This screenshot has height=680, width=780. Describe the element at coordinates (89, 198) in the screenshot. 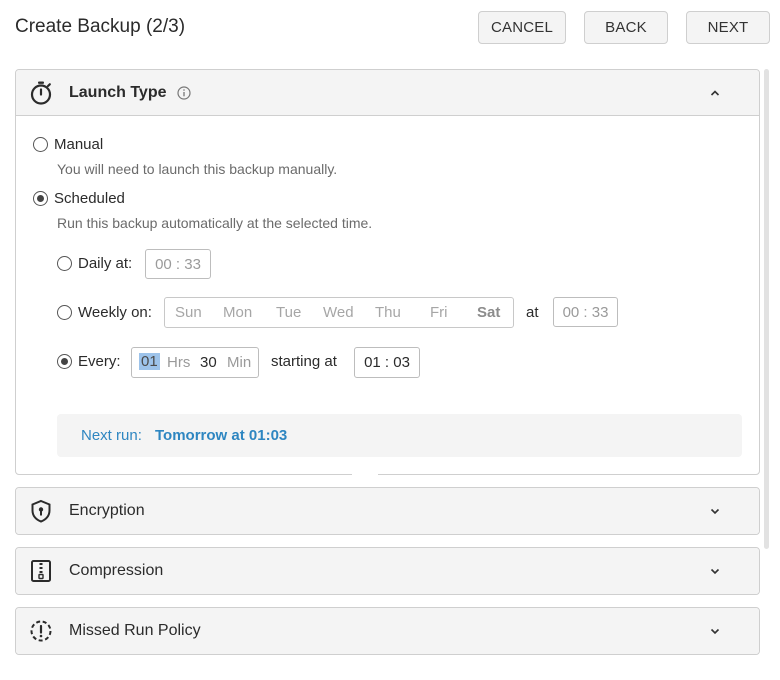

I see `scheduled-label: Scheduled` at that location.